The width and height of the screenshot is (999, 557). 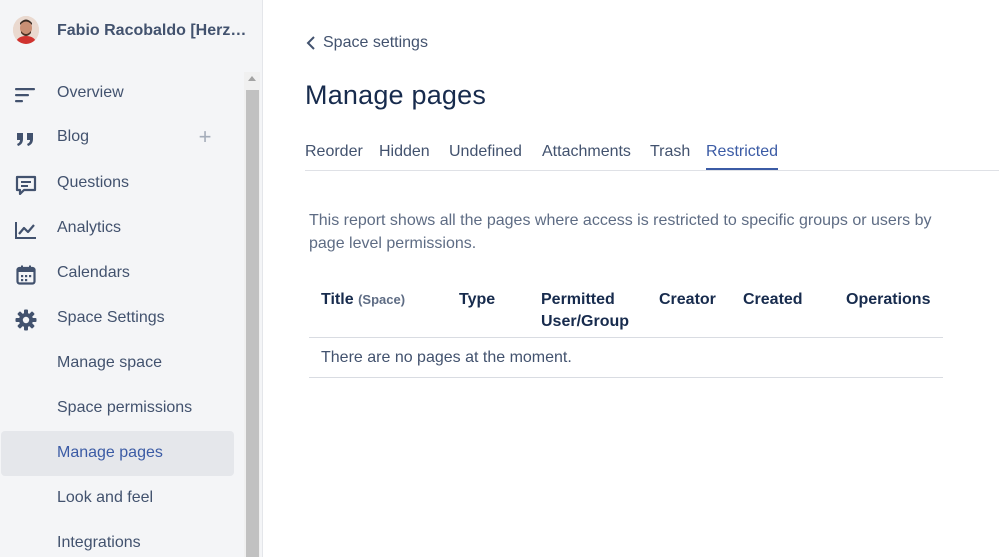 I want to click on sidebar-item-look-and-feel: Look and feel, so click(x=120, y=499).